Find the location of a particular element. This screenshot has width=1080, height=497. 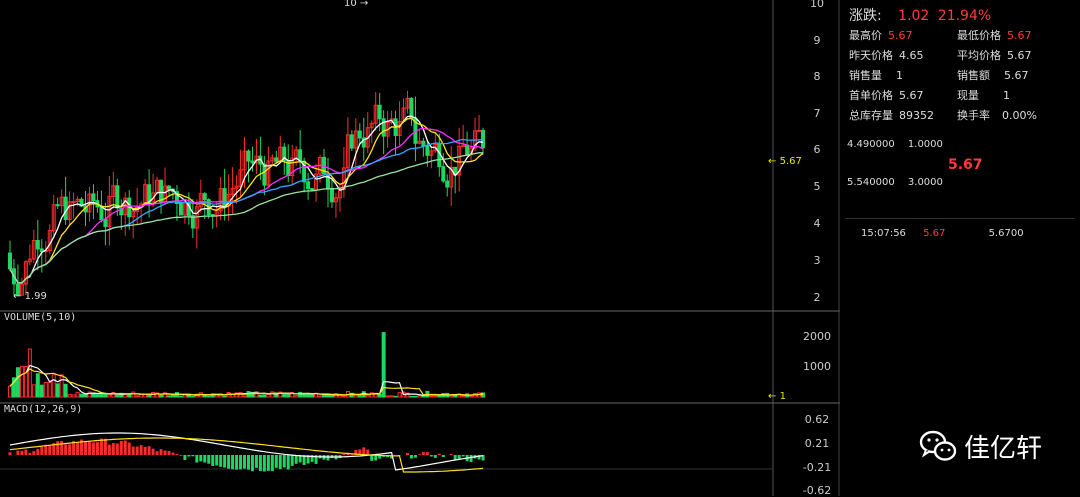

stat-turnover: 换手率0.00% is located at coordinates (997, 115).